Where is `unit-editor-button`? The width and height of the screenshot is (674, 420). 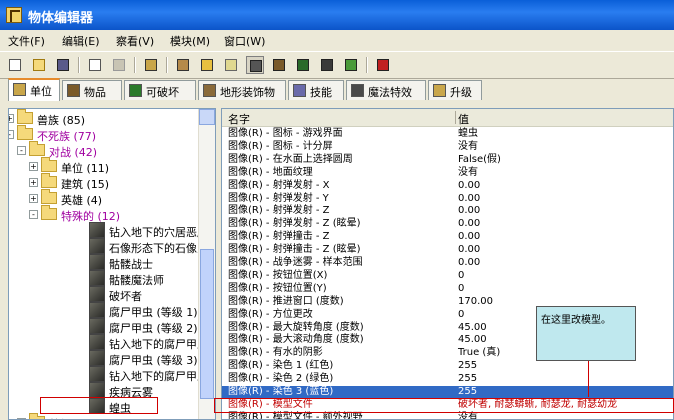
unit-editor-button is located at coordinates (151, 65).